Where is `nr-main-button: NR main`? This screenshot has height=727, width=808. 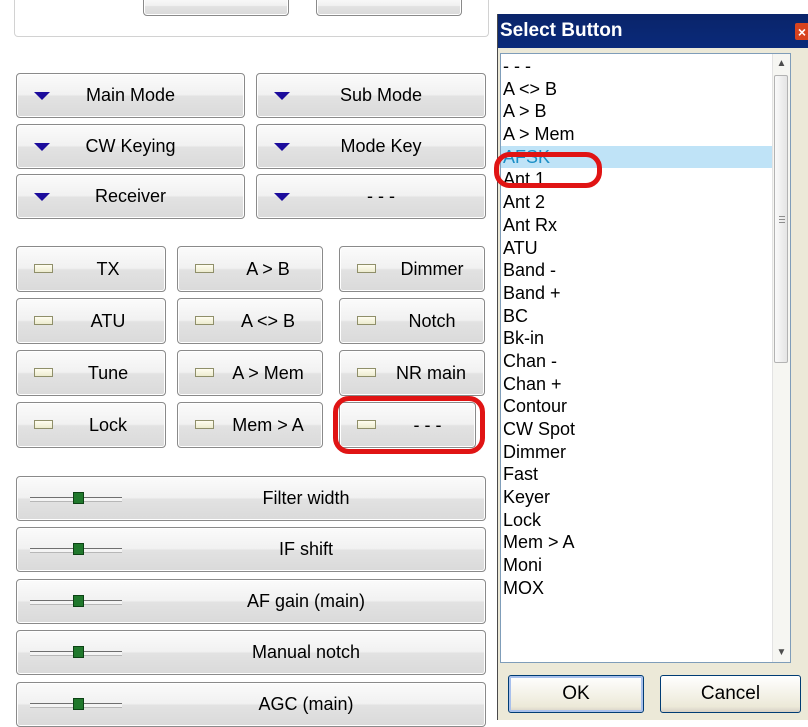
nr-main-button: NR main is located at coordinates (412, 373).